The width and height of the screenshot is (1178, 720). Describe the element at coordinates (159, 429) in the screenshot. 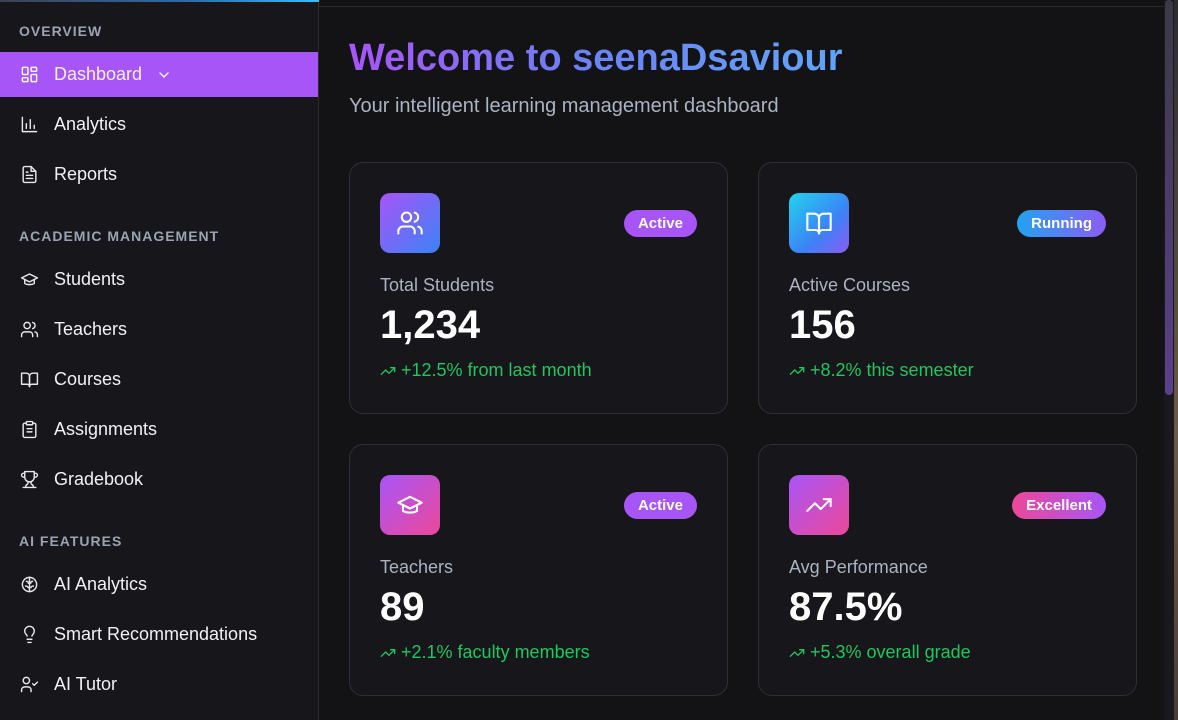

I see `sidebar-item-assignments: Assignments` at that location.